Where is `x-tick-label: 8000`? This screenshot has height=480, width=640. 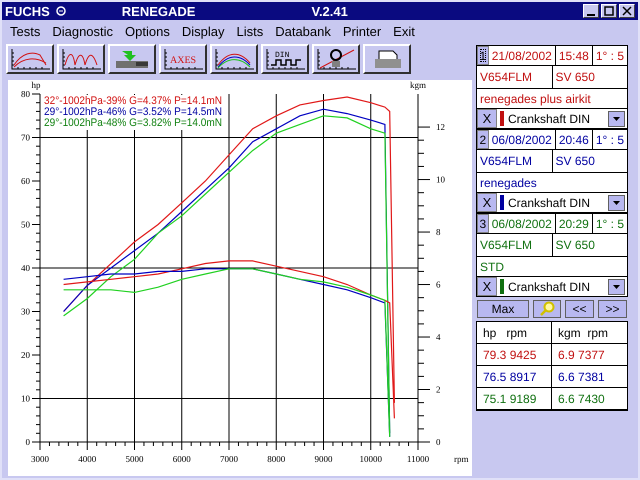 x-tick-label: 8000 is located at coordinates (276, 459).